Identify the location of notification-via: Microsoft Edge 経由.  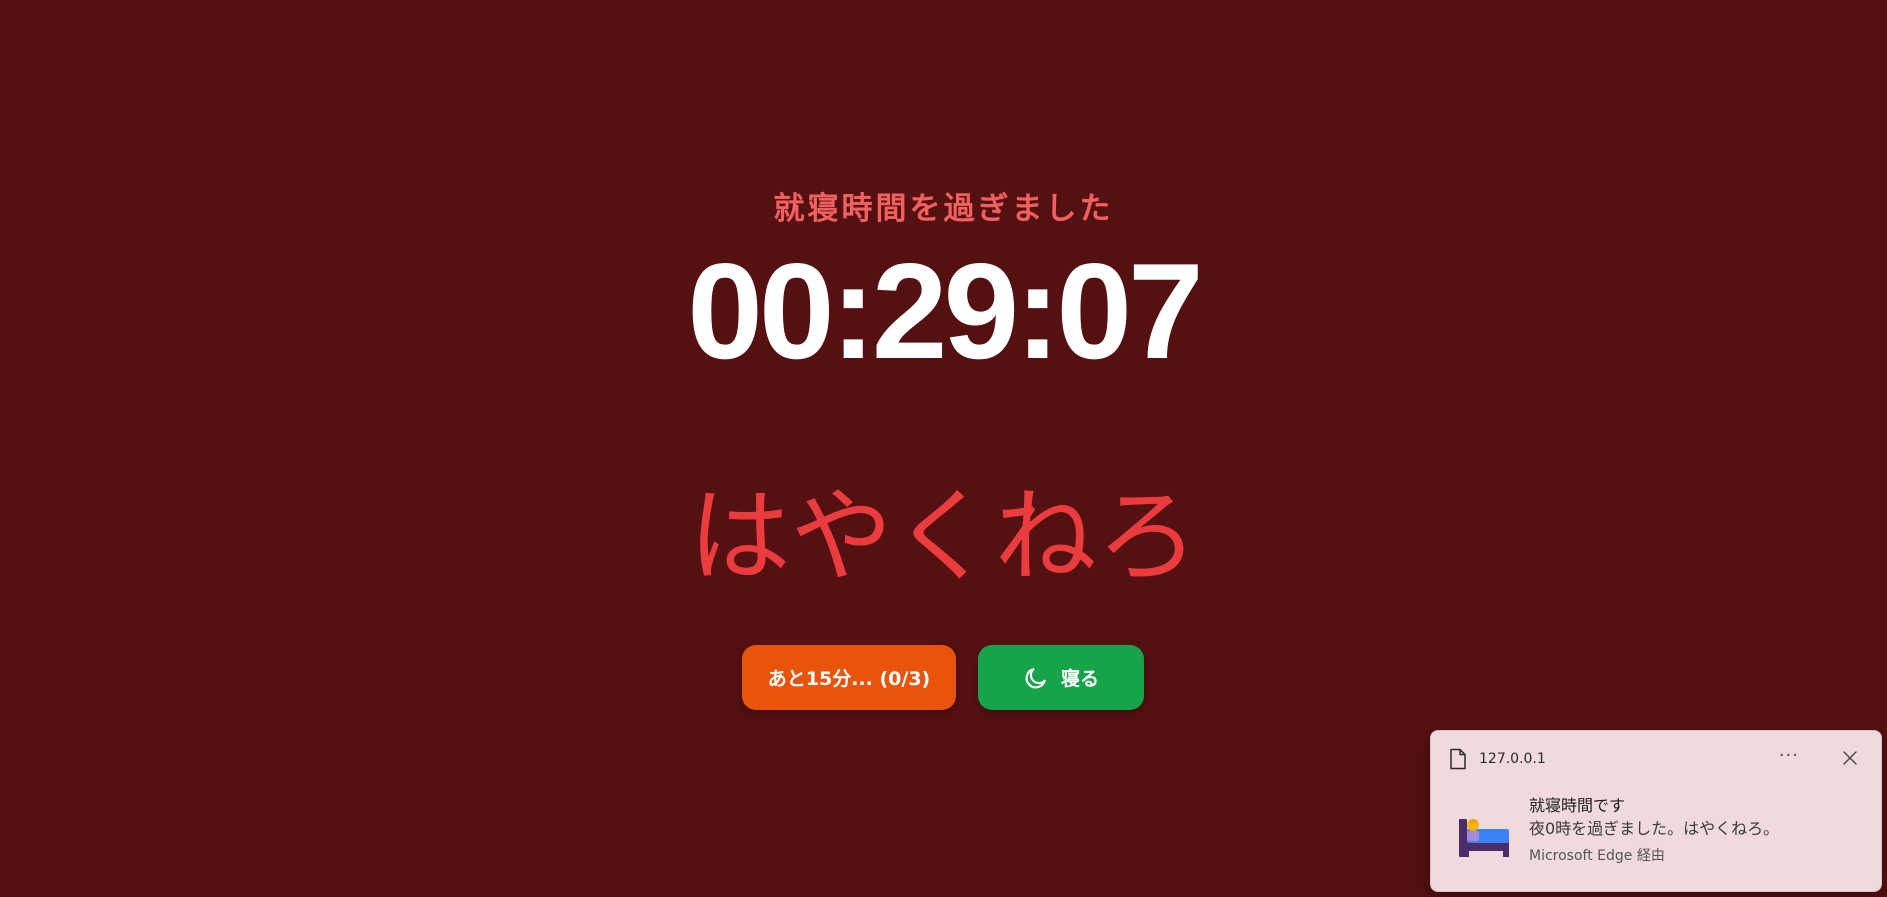
(1597, 856).